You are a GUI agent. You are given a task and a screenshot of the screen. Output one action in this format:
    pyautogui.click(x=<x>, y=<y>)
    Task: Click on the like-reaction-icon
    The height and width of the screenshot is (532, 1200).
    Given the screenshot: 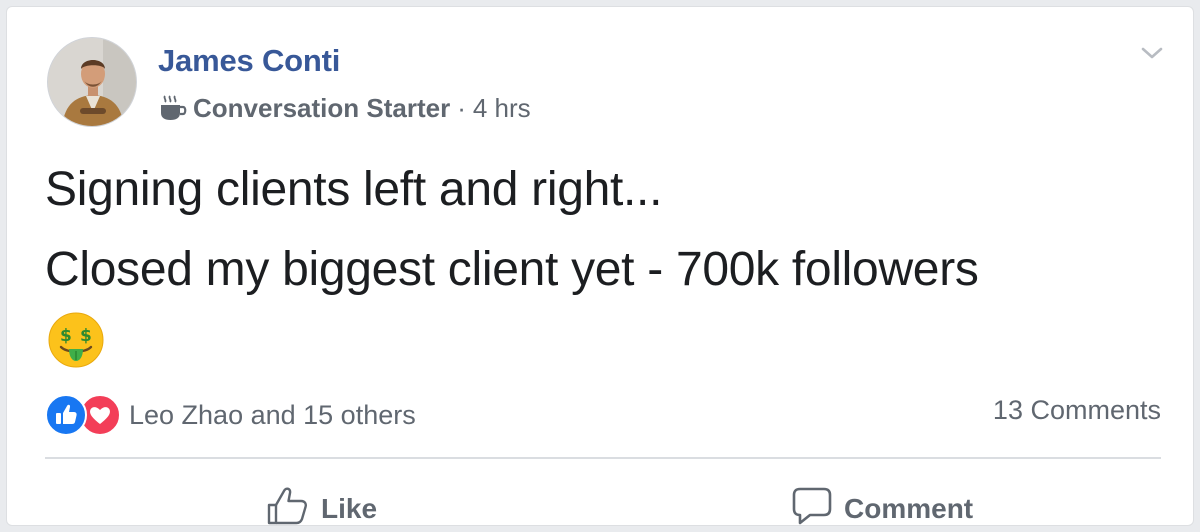 What is the action you would take?
    pyautogui.click(x=66, y=415)
    